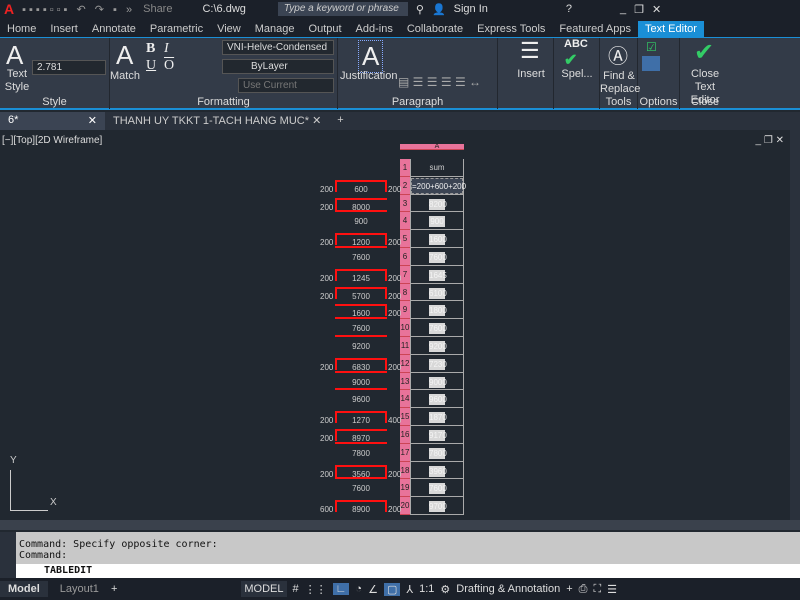 The width and height of the screenshot is (800, 600). Describe the element at coordinates (125, 76) in the screenshot. I see `match-button: Match` at that location.